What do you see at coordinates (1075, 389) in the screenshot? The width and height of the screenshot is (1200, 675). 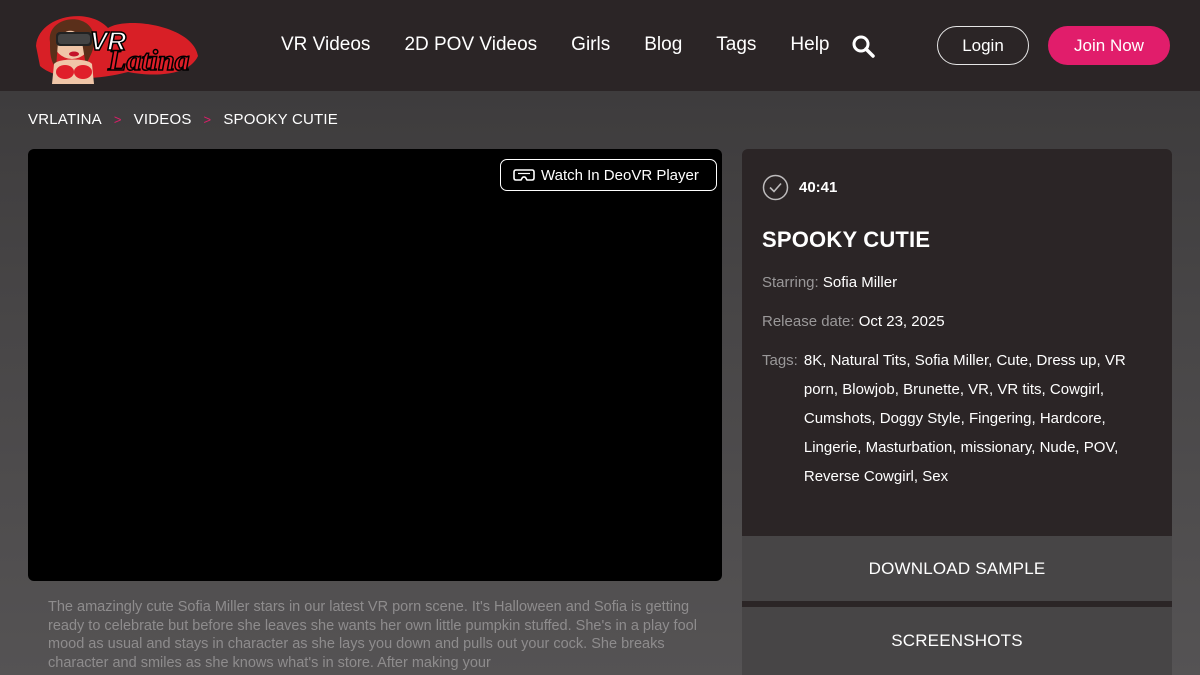 I see `tag-link: Cowgirl` at bounding box center [1075, 389].